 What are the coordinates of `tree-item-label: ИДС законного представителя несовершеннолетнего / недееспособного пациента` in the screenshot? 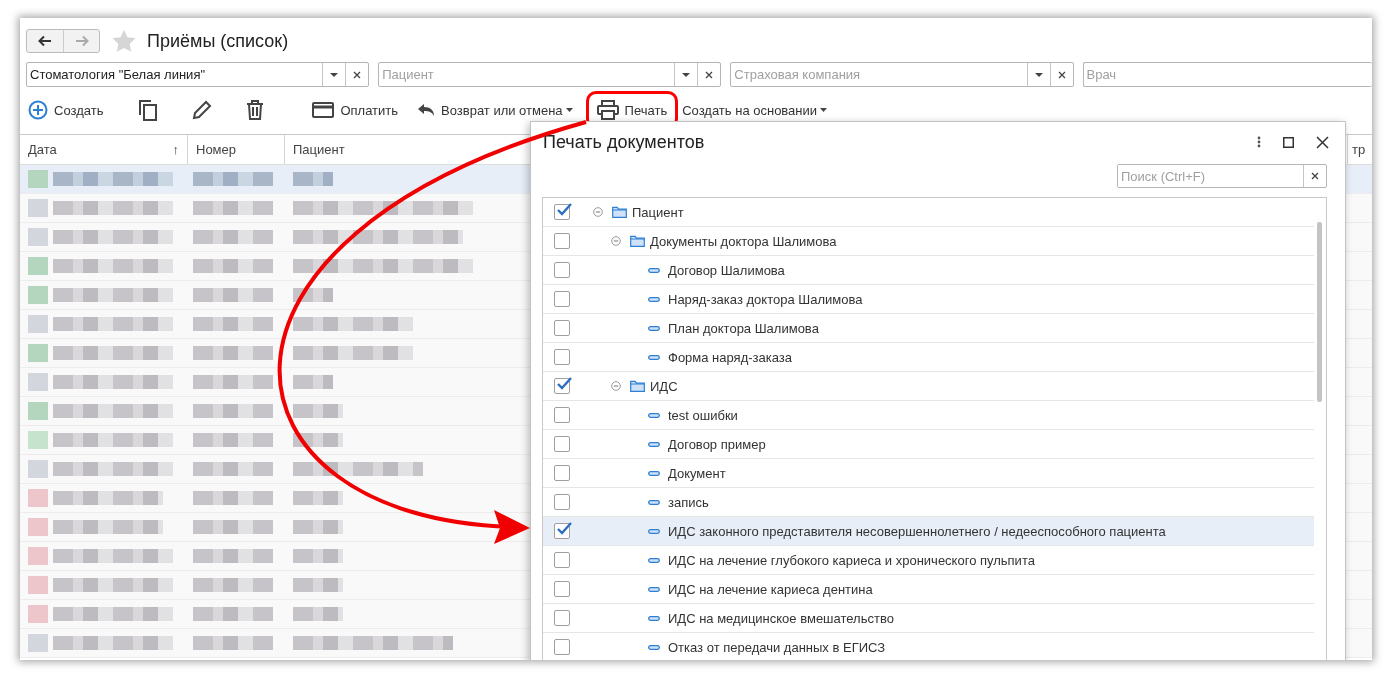 It's located at (917, 531).